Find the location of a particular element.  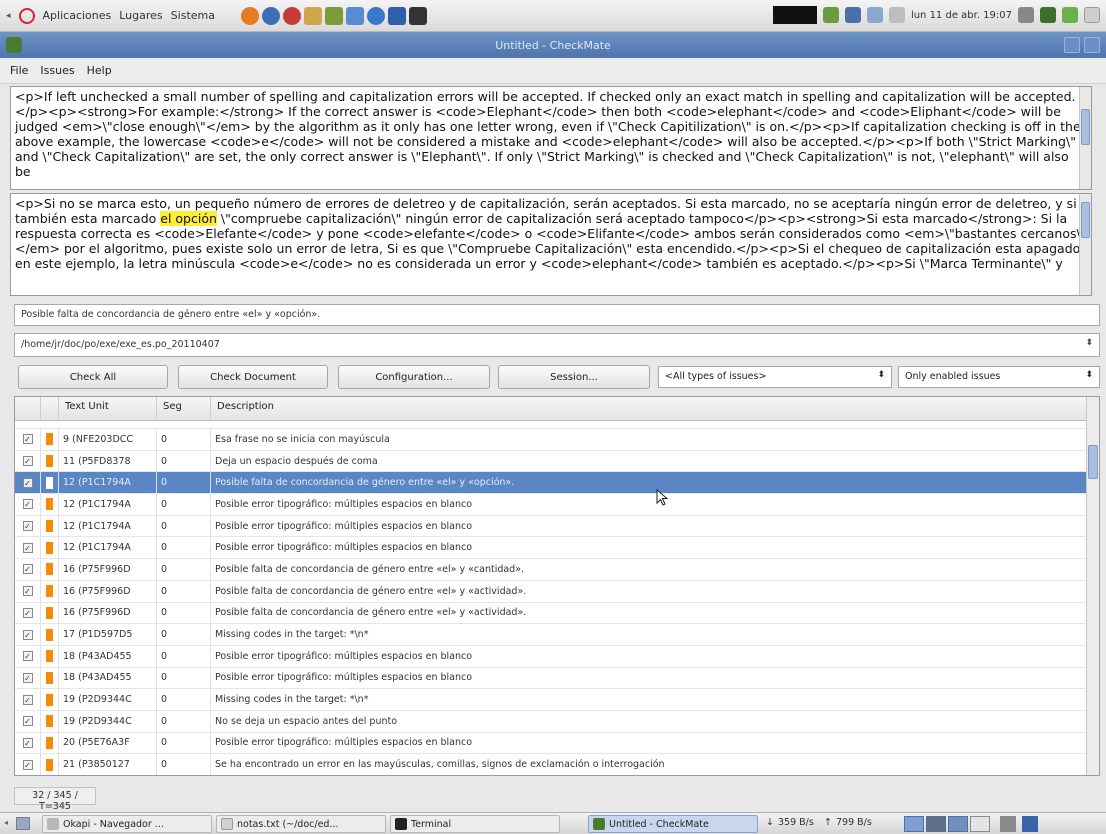

trash-icon is located at coordinates (1008, 824).